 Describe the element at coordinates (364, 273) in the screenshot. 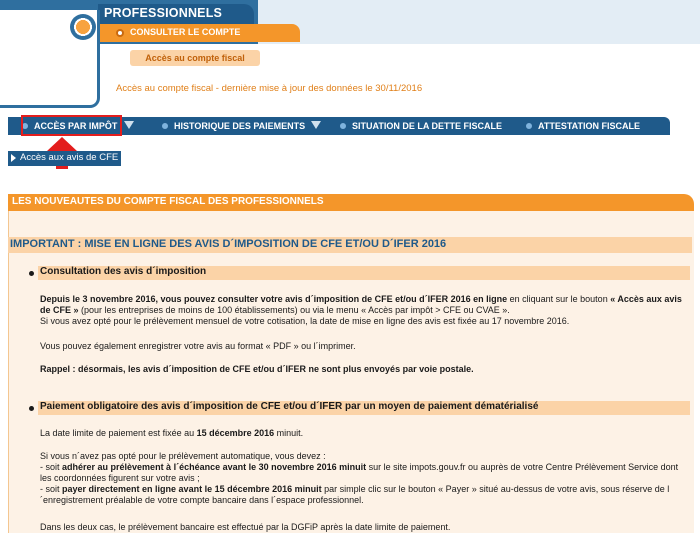

I see `section-consultation-bar: Consultation des avis d´imposition` at that location.